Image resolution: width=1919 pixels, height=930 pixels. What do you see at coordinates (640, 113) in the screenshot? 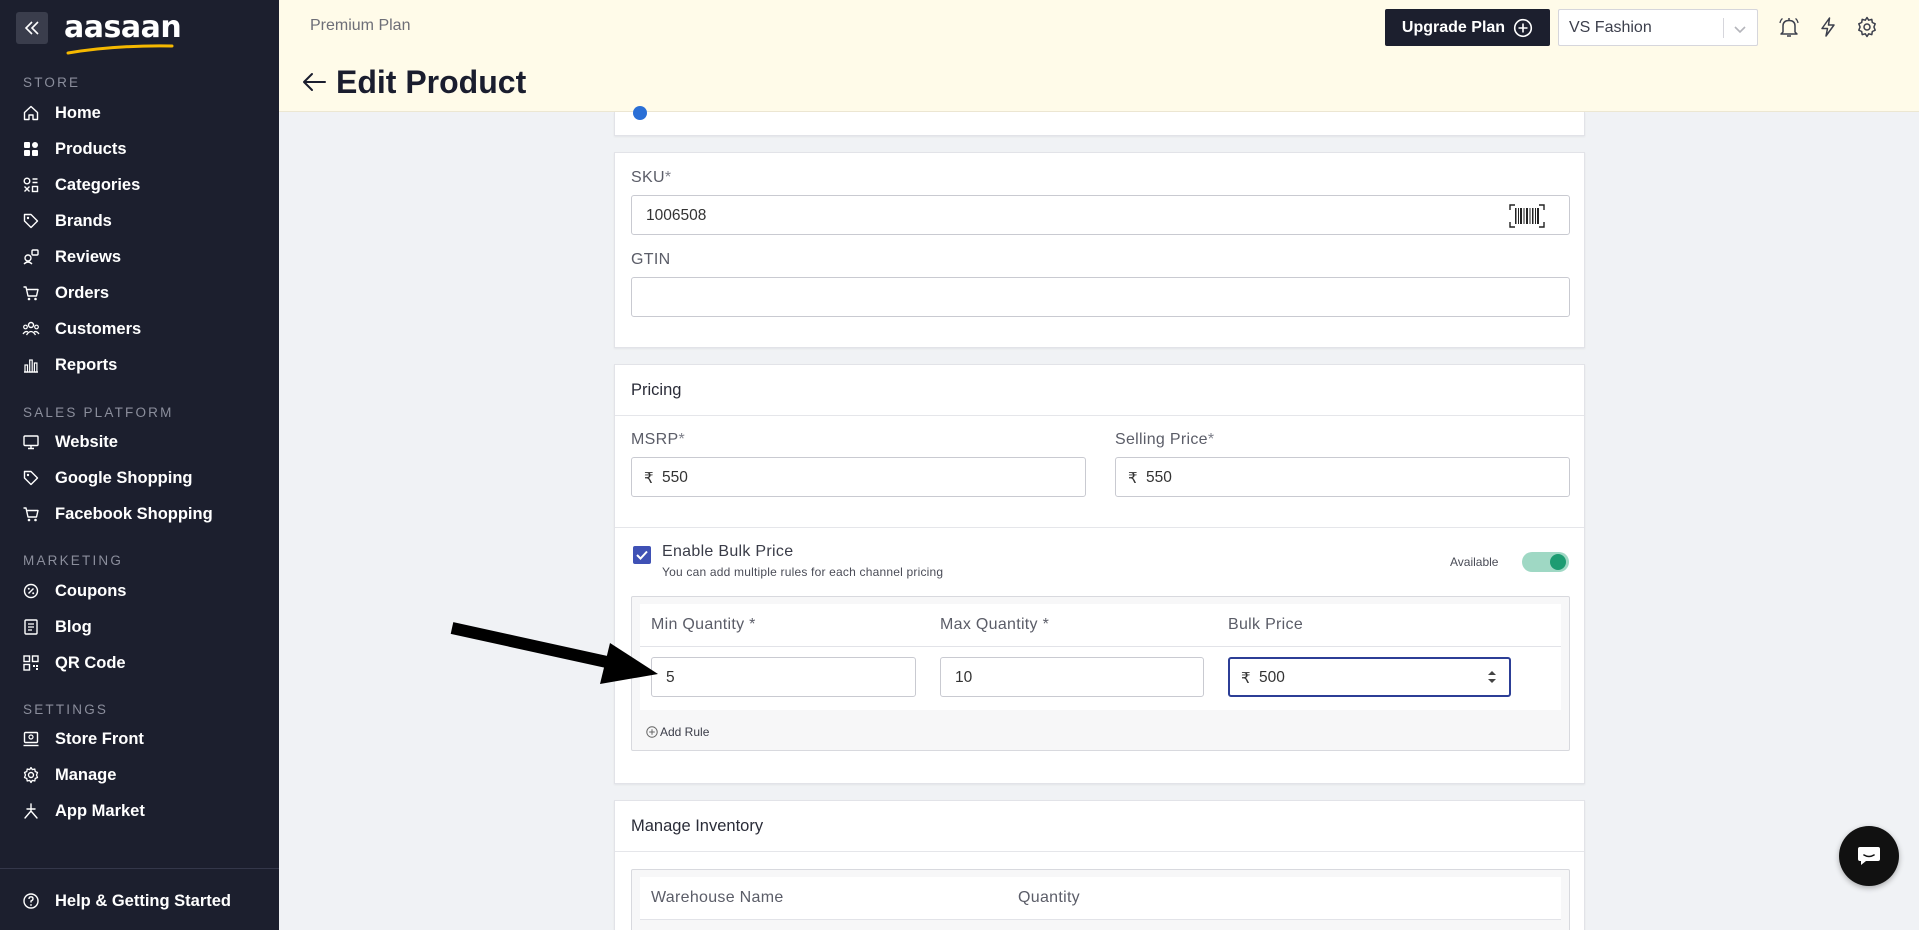
I see `radio-selected` at bounding box center [640, 113].